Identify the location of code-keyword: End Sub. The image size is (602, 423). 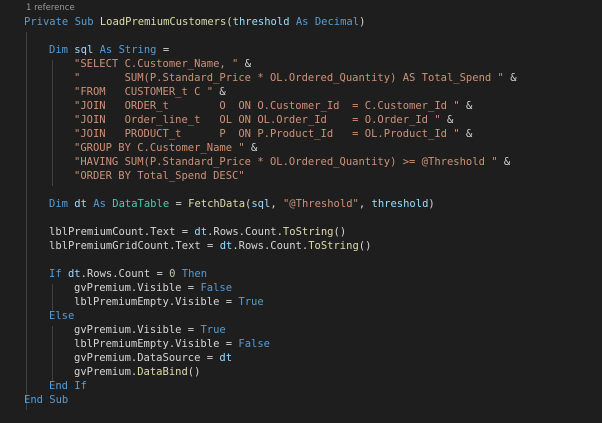
(46, 400).